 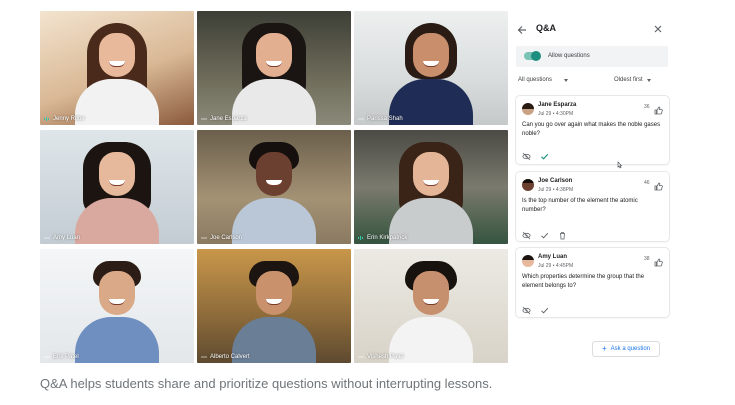 What do you see at coordinates (647, 183) in the screenshot?
I see `upvote-count: 46` at bounding box center [647, 183].